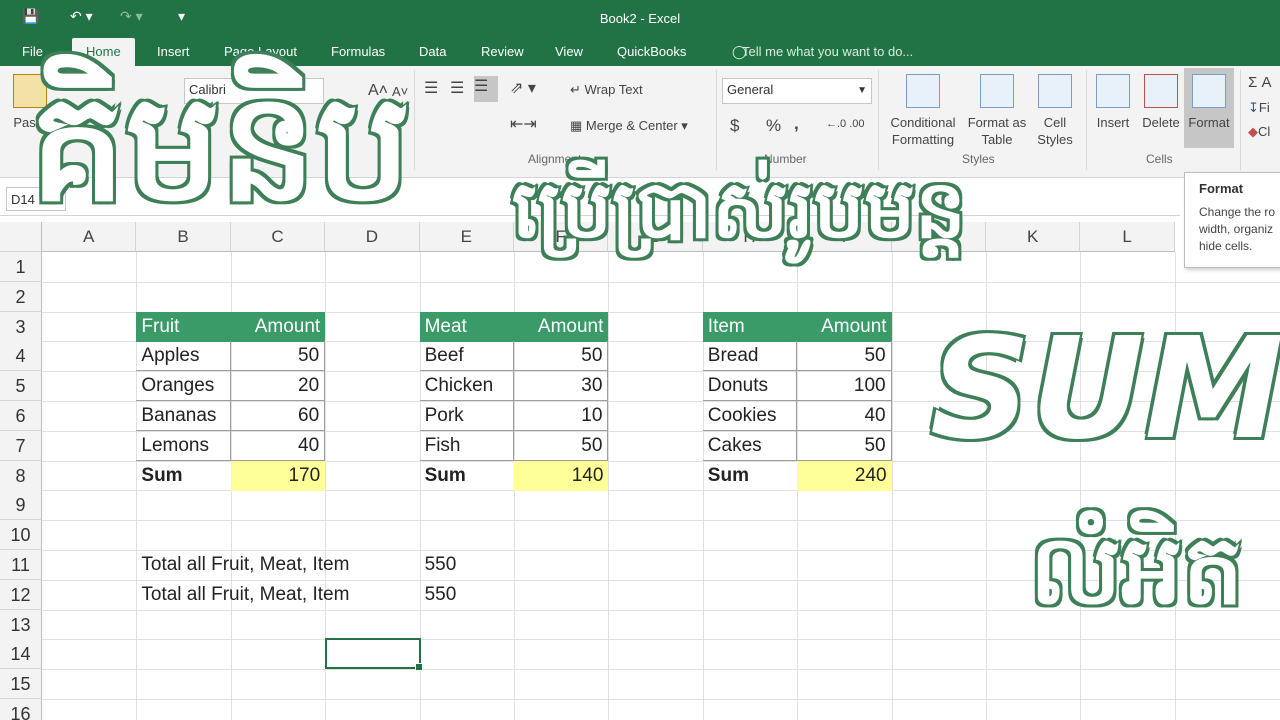 This screenshot has height=720, width=1280. Describe the element at coordinates (21, 565) in the screenshot. I see `row-header: 11` at that location.